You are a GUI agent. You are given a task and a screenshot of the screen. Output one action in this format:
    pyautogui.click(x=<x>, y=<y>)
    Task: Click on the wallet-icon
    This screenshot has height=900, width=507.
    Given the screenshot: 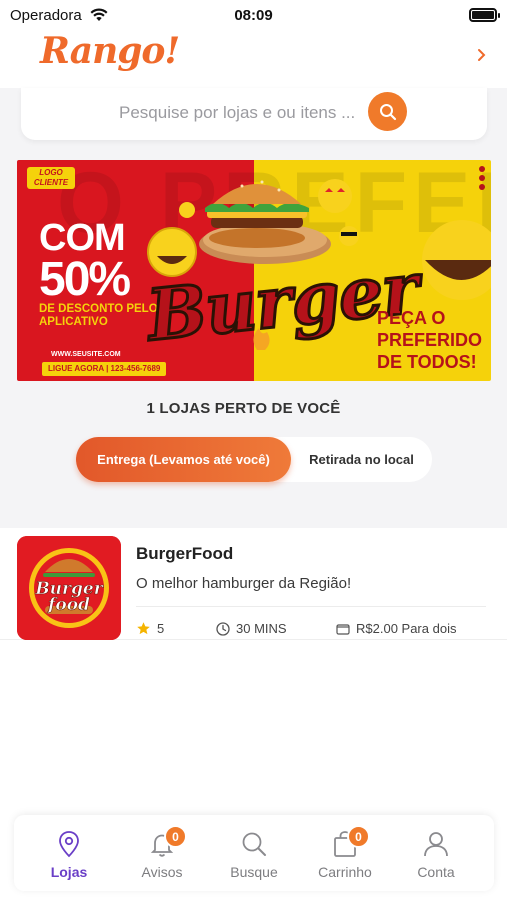 What is the action you would take?
    pyautogui.click(x=343, y=629)
    